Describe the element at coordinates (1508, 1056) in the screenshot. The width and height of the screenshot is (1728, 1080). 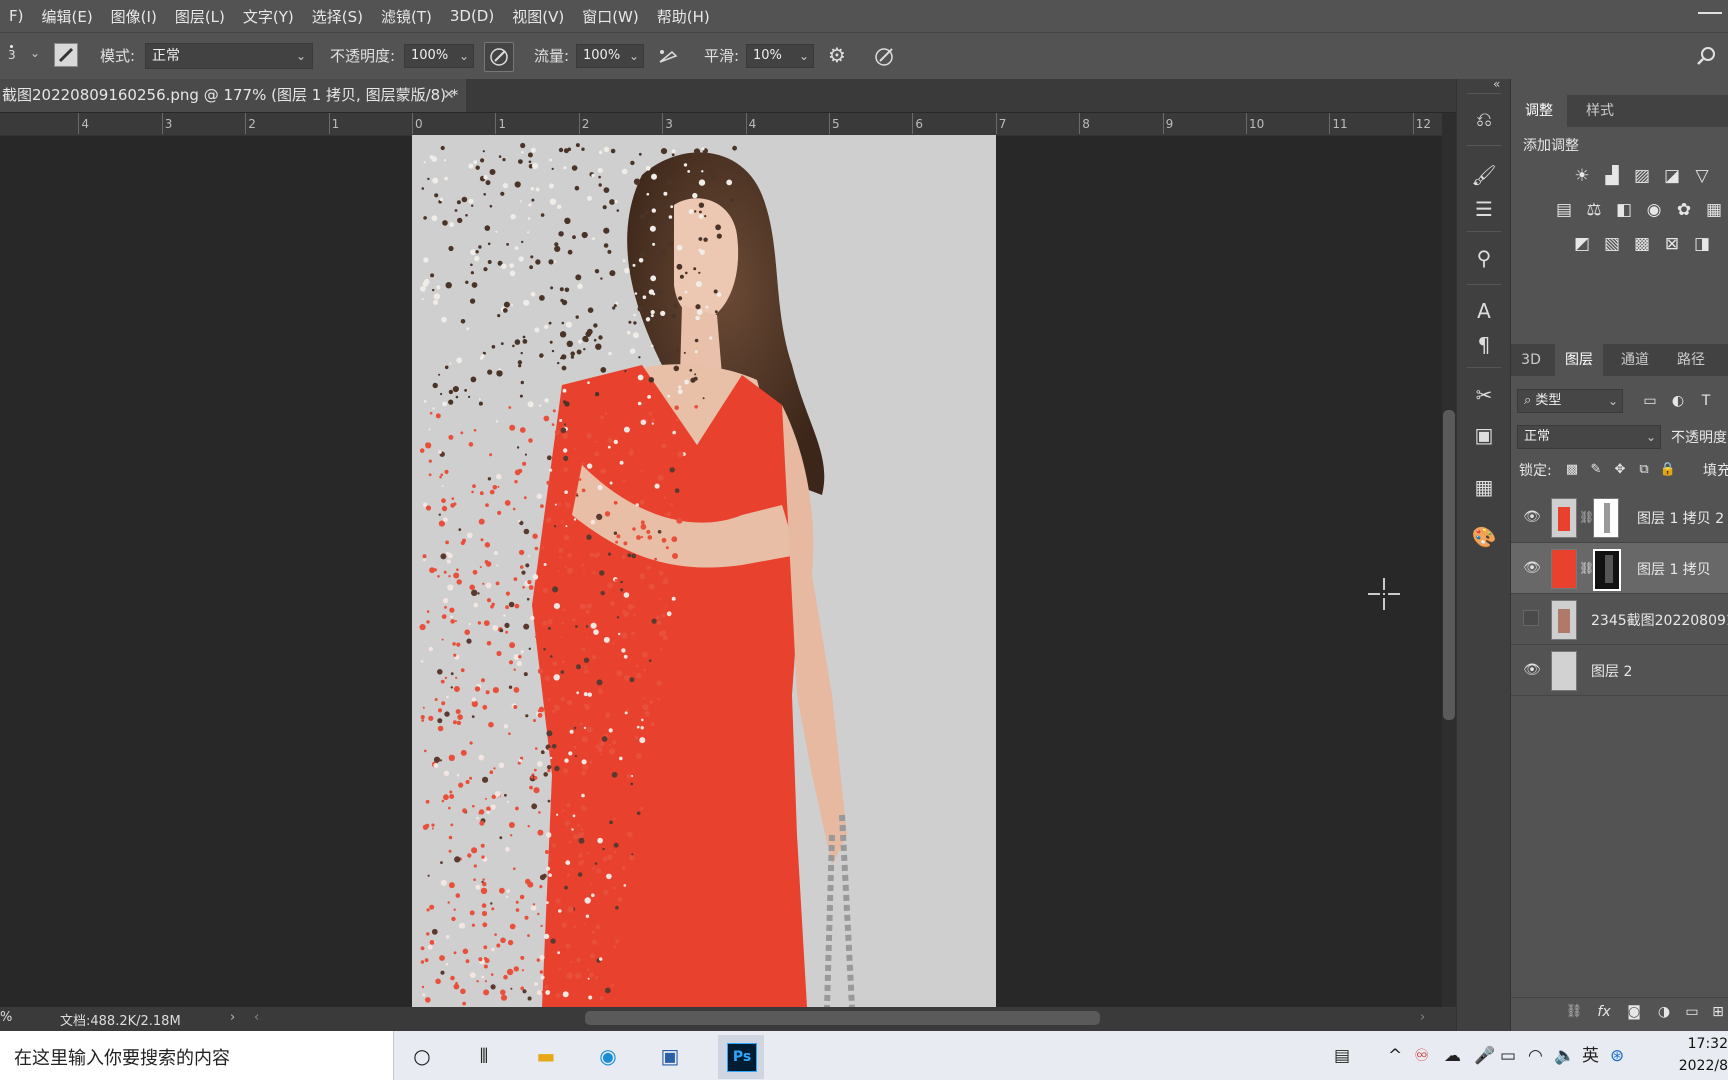
I see `battery-icon: ▭` at that location.